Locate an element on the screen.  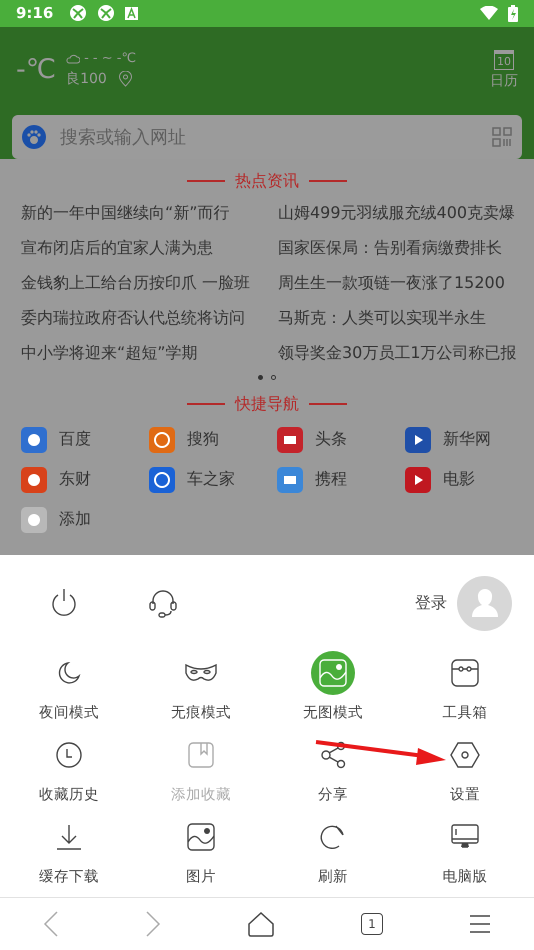
calendar-label: 日历 is located at coordinates (504, 81).